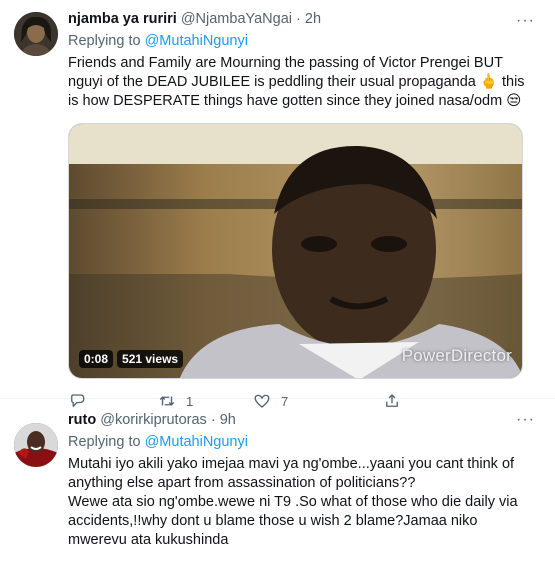  What do you see at coordinates (303, 19) in the screenshot?
I see `tweet-header: njamba ya ruriri @NjambaYaNgai · 2h` at bounding box center [303, 19].